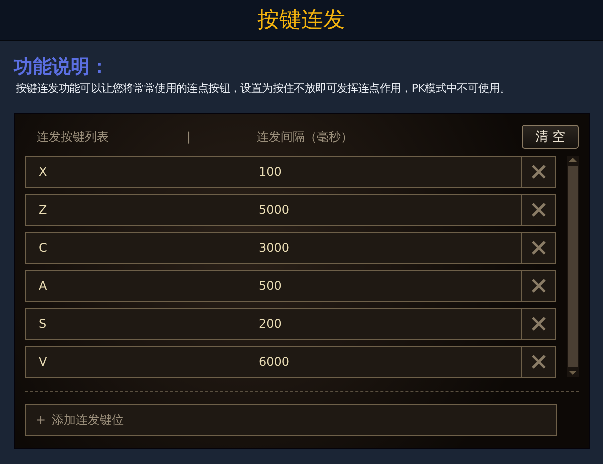 Image resolution: width=603 pixels, height=464 pixels. What do you see at coordinates (573, 266) in the screenshot?
I see `scrollbar` at bounding box center [573, 266].